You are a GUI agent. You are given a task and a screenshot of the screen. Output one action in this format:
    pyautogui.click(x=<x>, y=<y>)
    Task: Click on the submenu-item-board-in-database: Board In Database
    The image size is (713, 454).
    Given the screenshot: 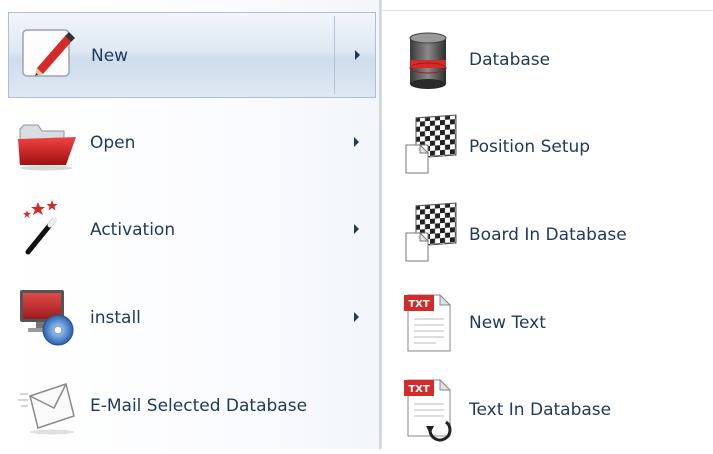 What is the action you would take?
    pyautogui.click(x=546, y=235)
    